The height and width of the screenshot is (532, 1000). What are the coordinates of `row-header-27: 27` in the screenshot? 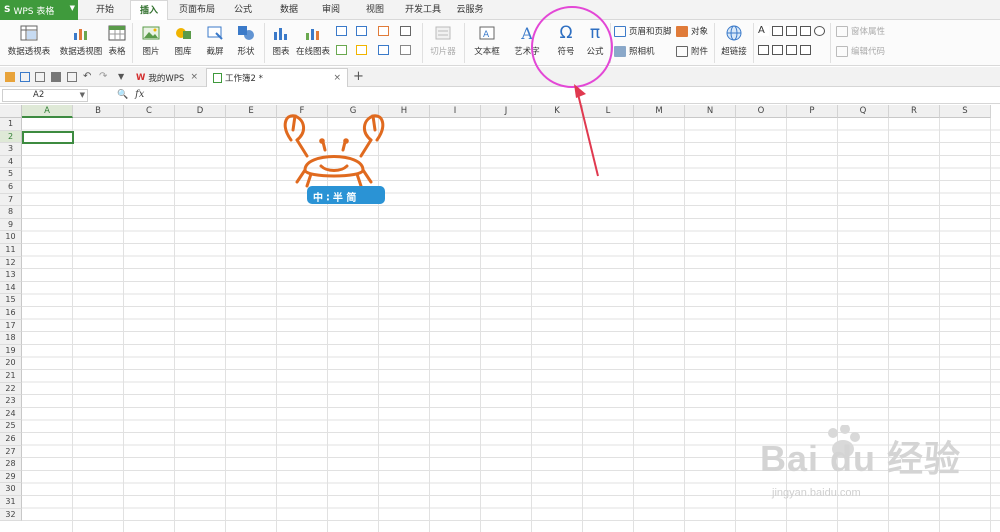 It's located at (11, 452).